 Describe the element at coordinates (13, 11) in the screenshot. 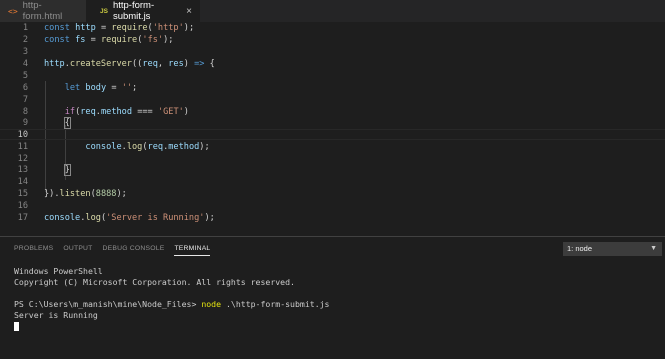

I see `html-file-icon: <>` at that location.